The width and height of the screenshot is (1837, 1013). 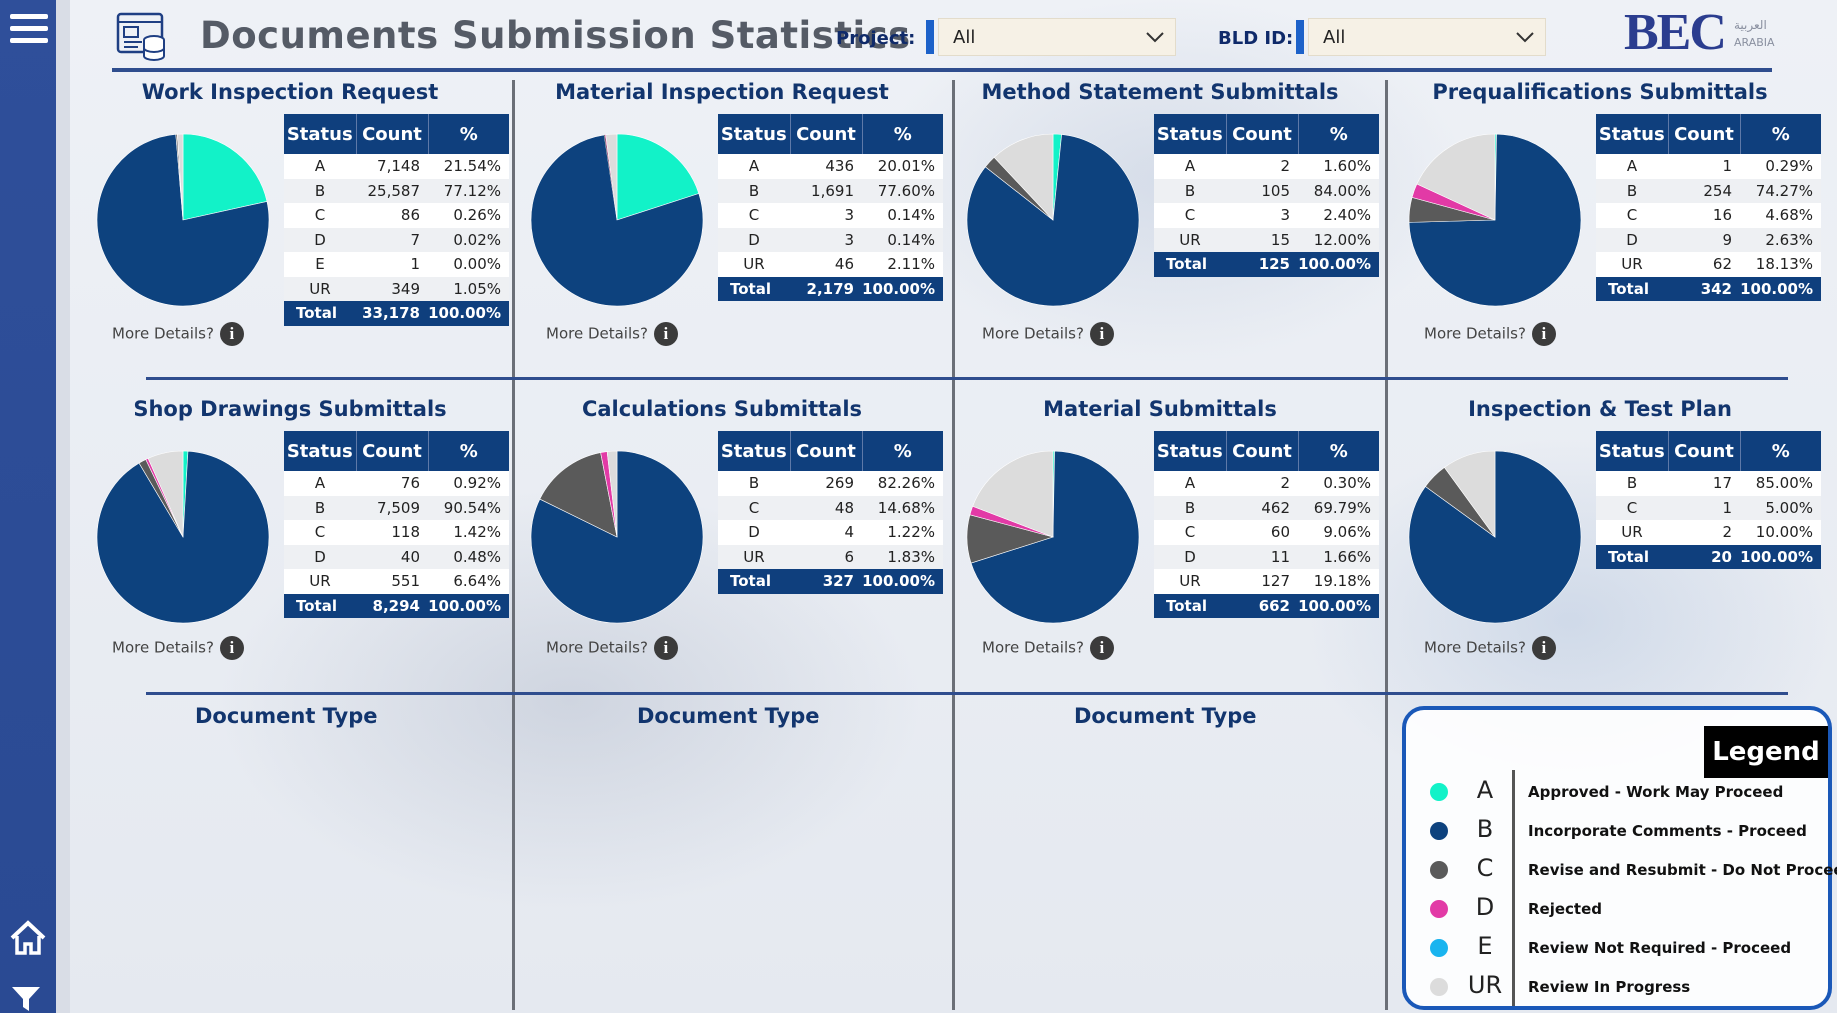 I want to click on table-row: B 17 85.00%, so click(x=1708, y=483).